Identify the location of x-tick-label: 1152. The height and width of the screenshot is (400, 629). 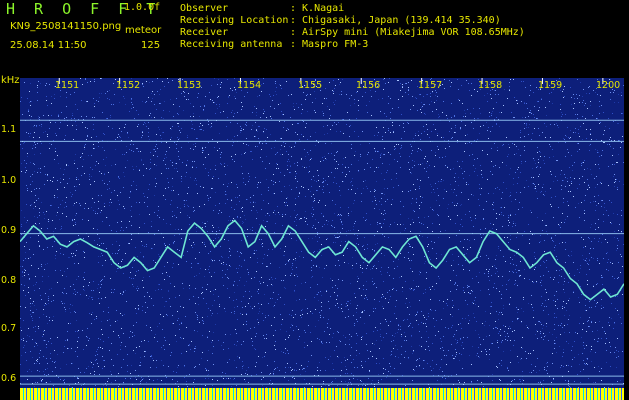
(128, 85).